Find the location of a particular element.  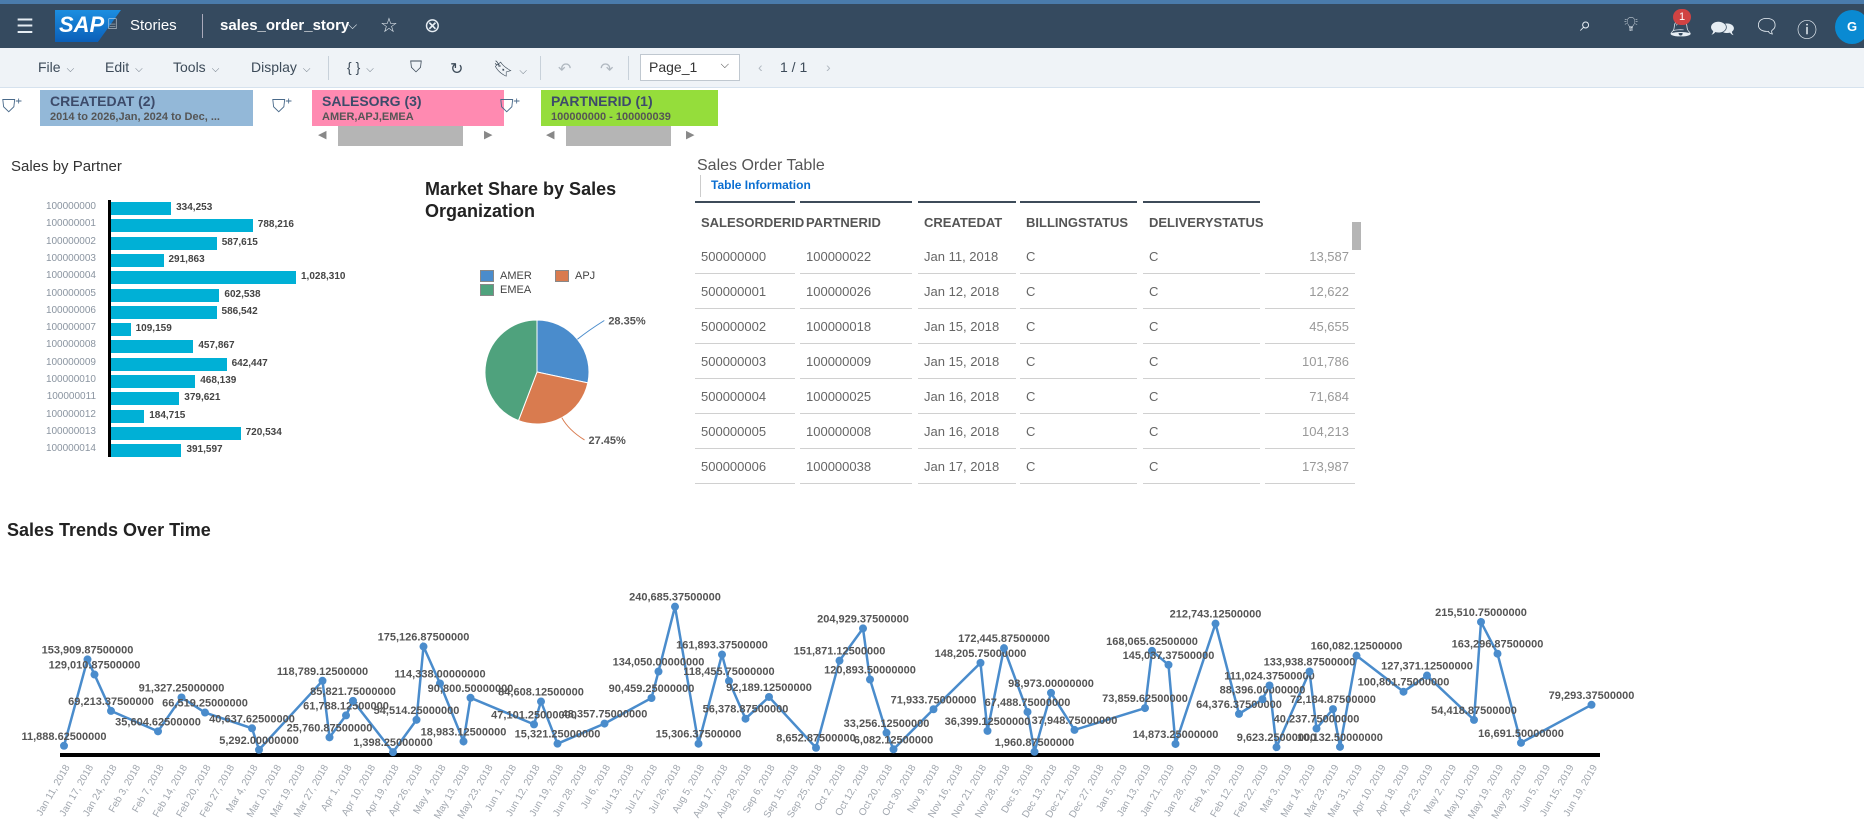

star-icon: ☆ is located at coordinates (389, 25).